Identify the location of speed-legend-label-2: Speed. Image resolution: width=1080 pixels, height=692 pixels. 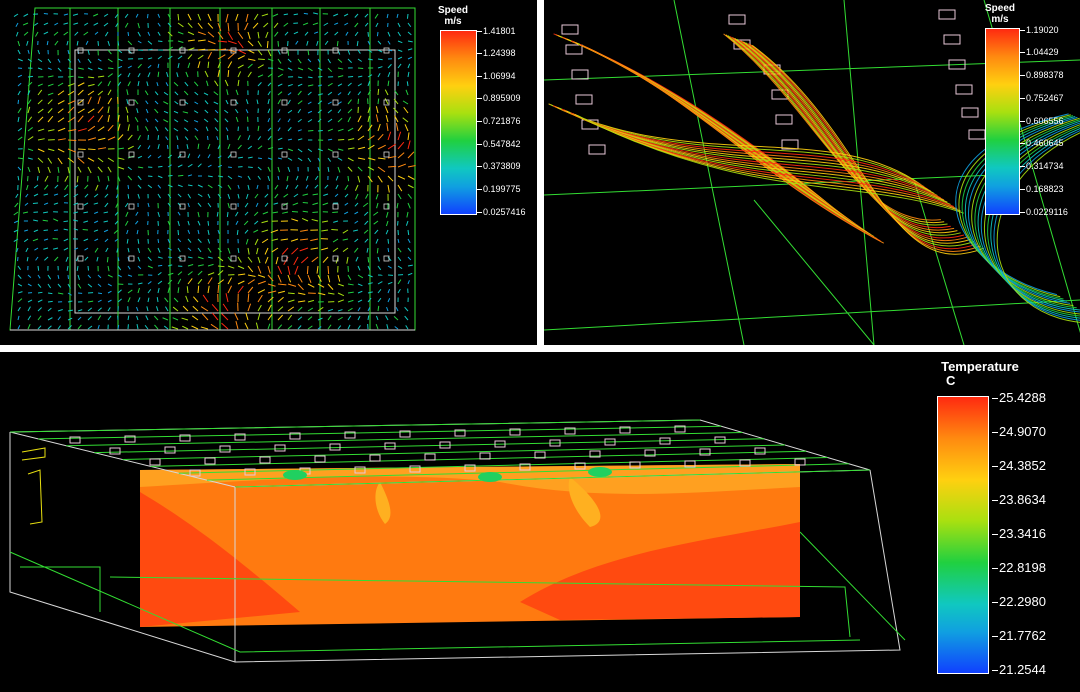
(999, 8).